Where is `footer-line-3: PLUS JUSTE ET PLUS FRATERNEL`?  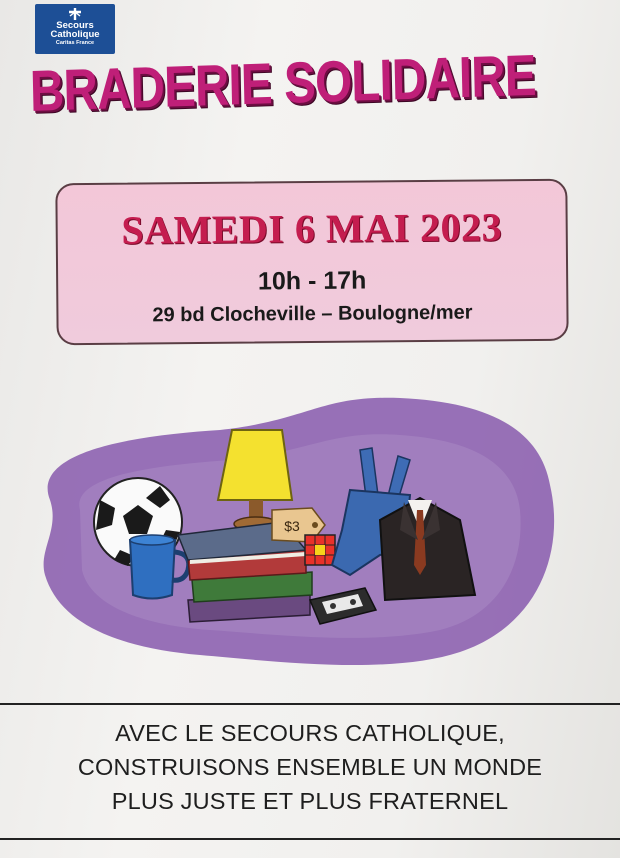 footer-line-3: PLUS JUSTE ET PLUS FRATERNEL is located at coordinates (310, 801).